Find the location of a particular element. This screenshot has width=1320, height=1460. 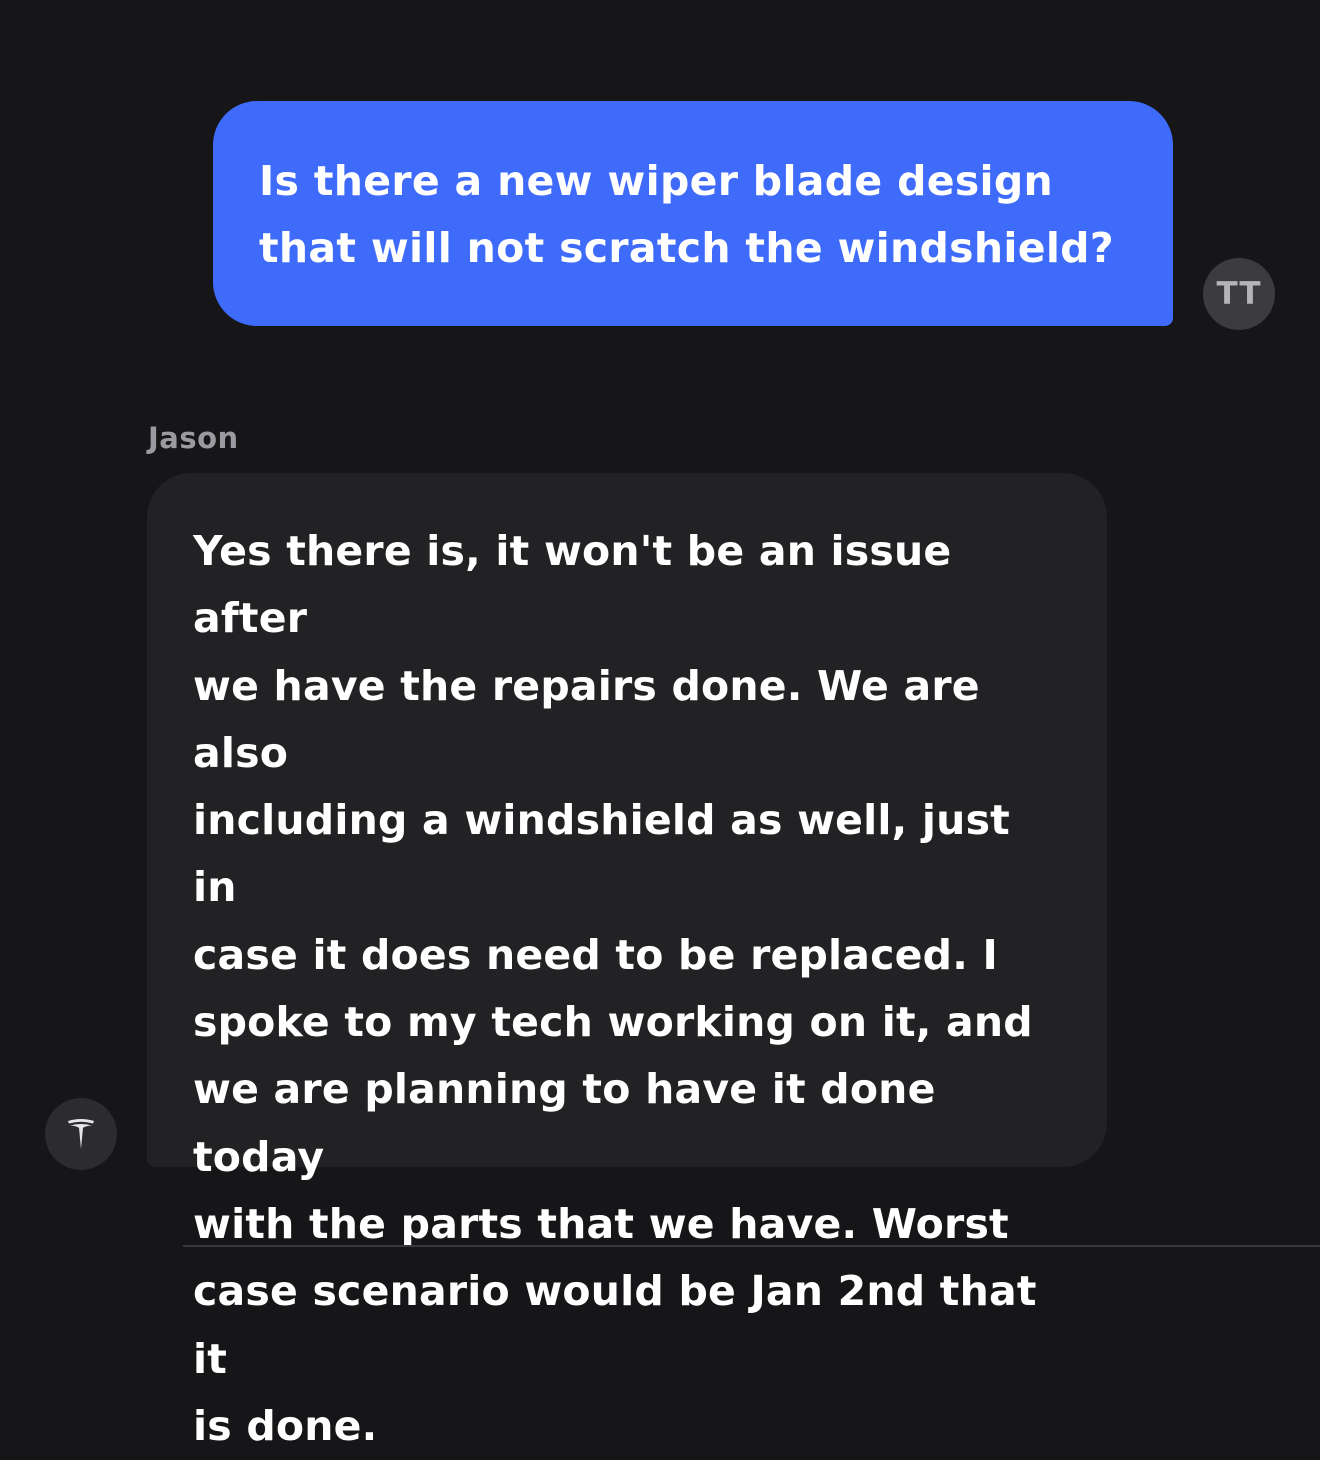

tesla-logo-icon is located at coordinates (81, 1134).